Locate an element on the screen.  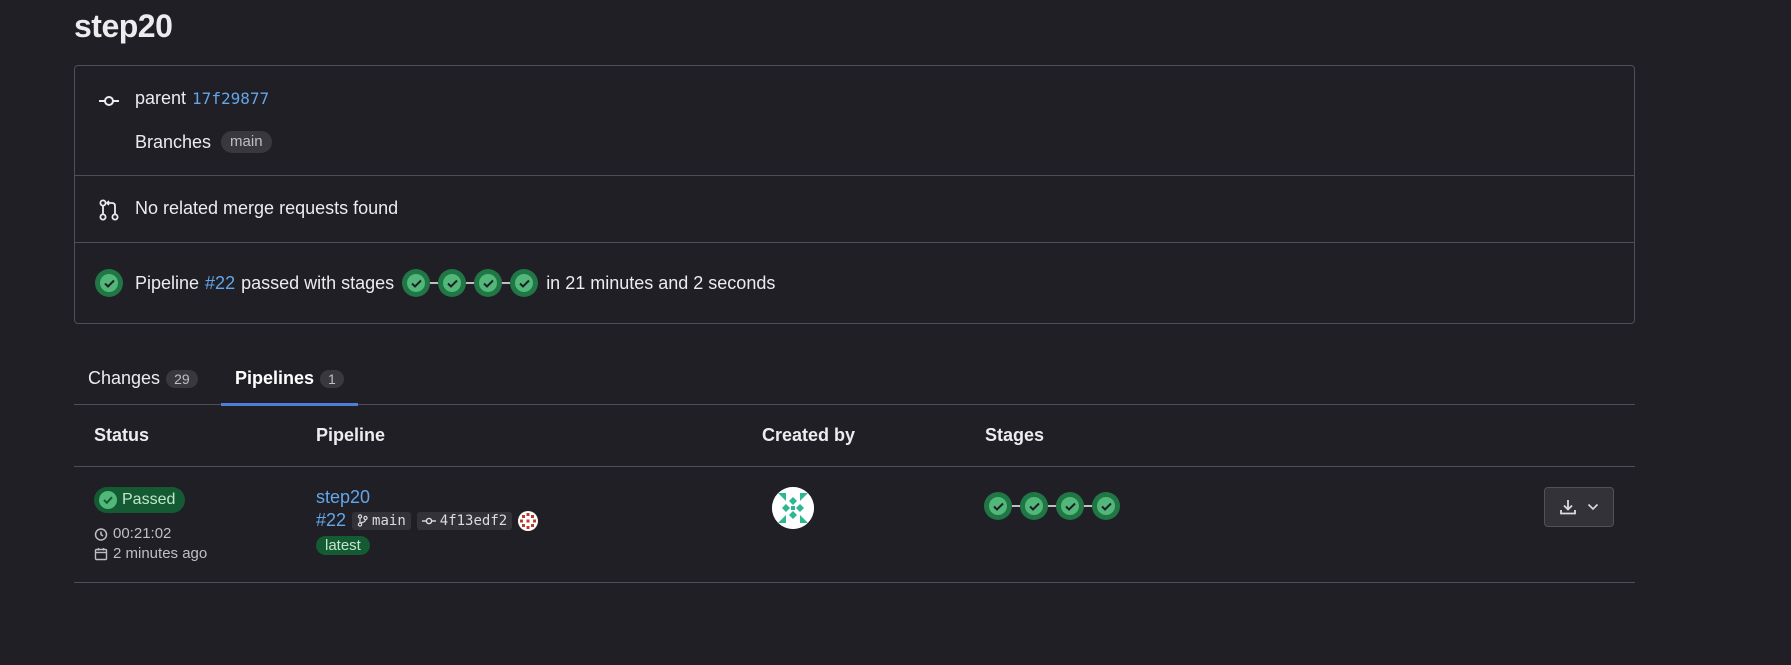
branches-label: Branches is located at coordinates (173, 141).